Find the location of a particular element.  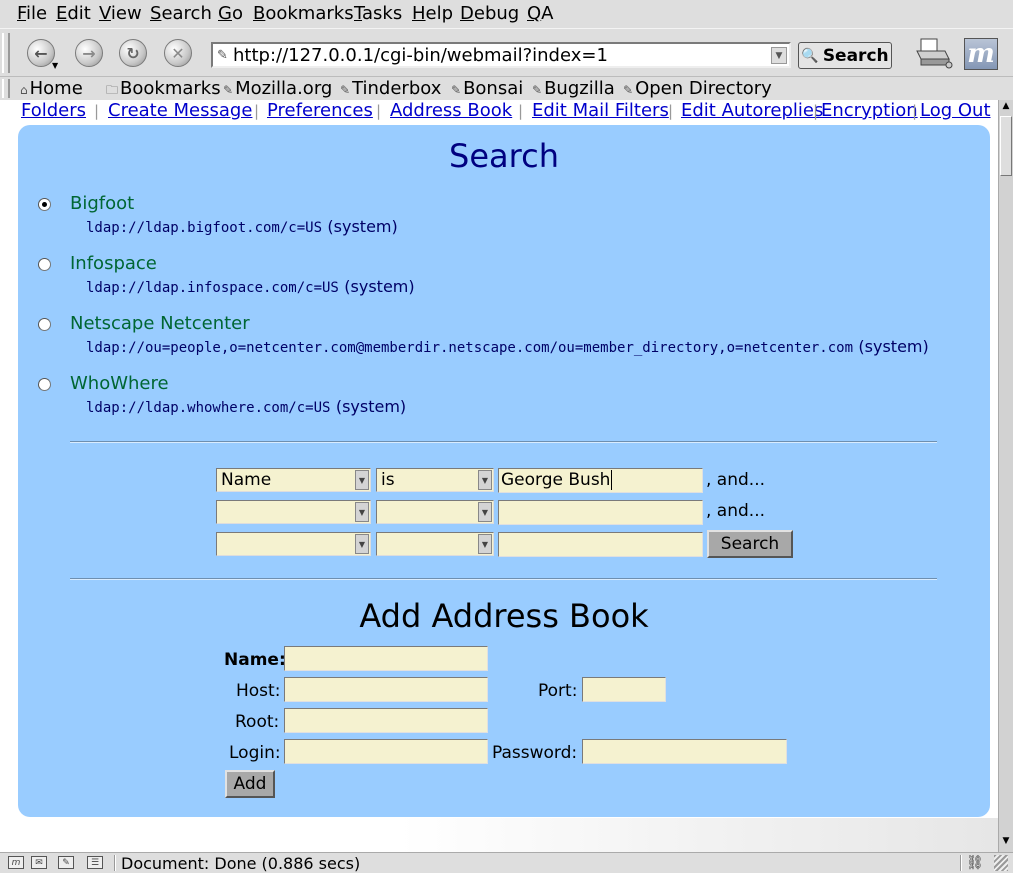

server-name: Infospace is located at coordinates (113, 263).